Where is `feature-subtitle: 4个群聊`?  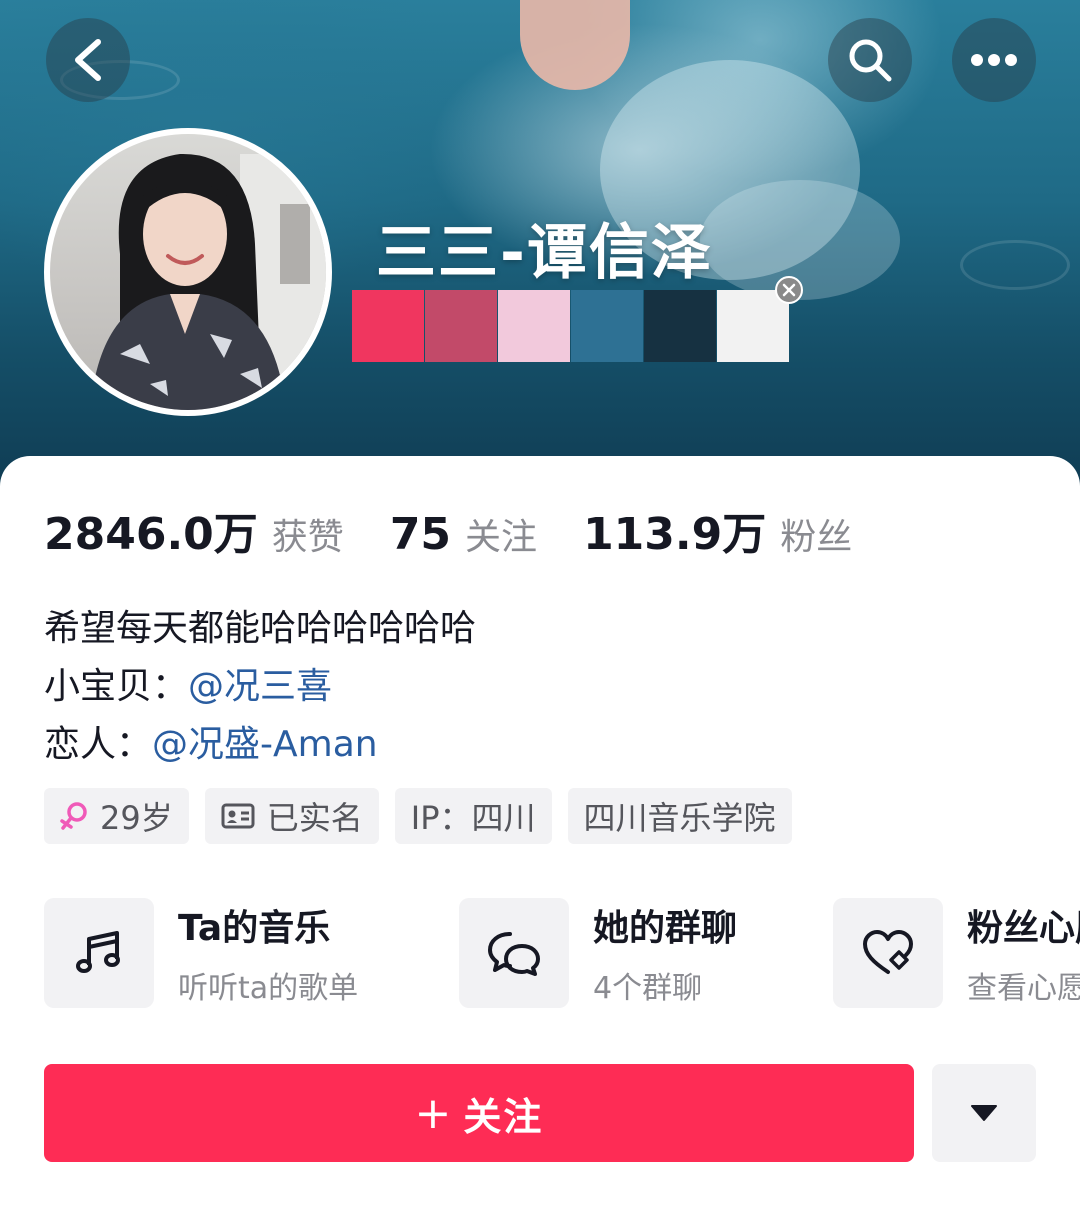
feature-subtitle: 4个群聊 is located at coordinates (648, 988).